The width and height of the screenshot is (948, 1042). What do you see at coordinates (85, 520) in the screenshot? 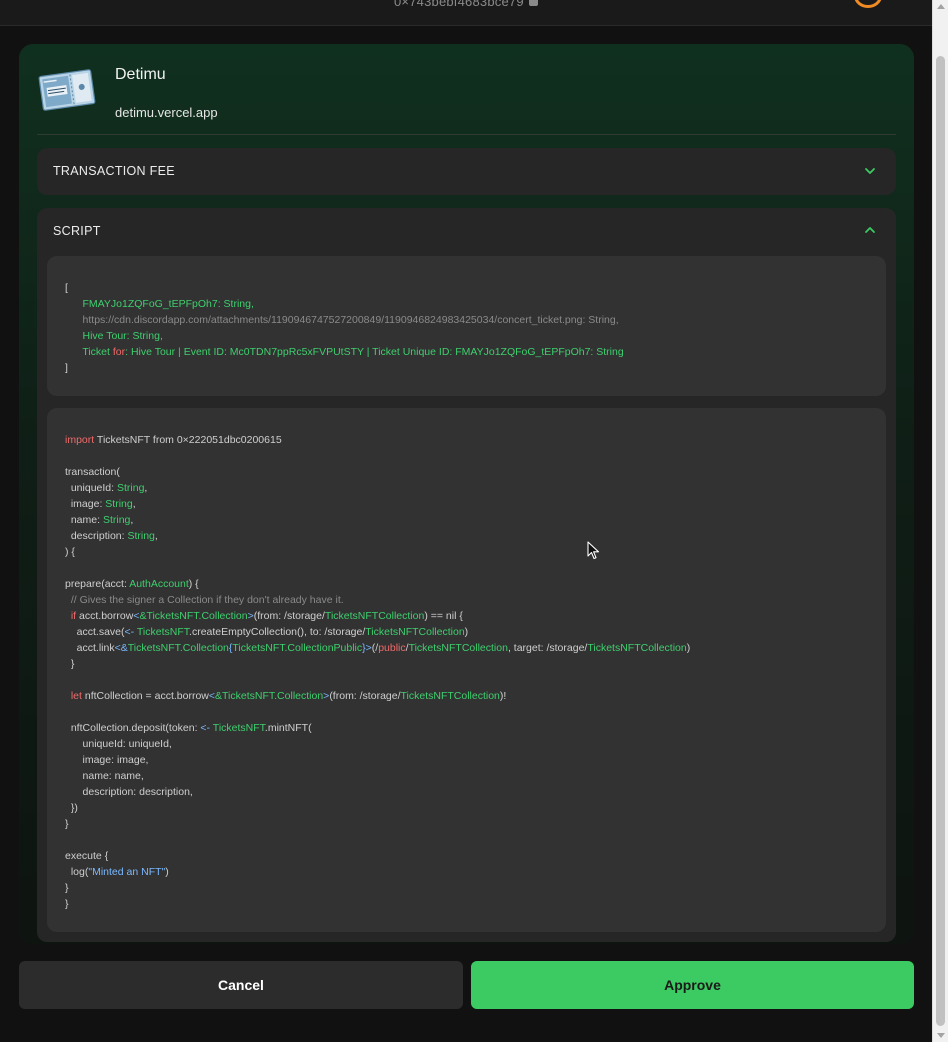
I see `code-text: name:` at bounding box center [85, 520].